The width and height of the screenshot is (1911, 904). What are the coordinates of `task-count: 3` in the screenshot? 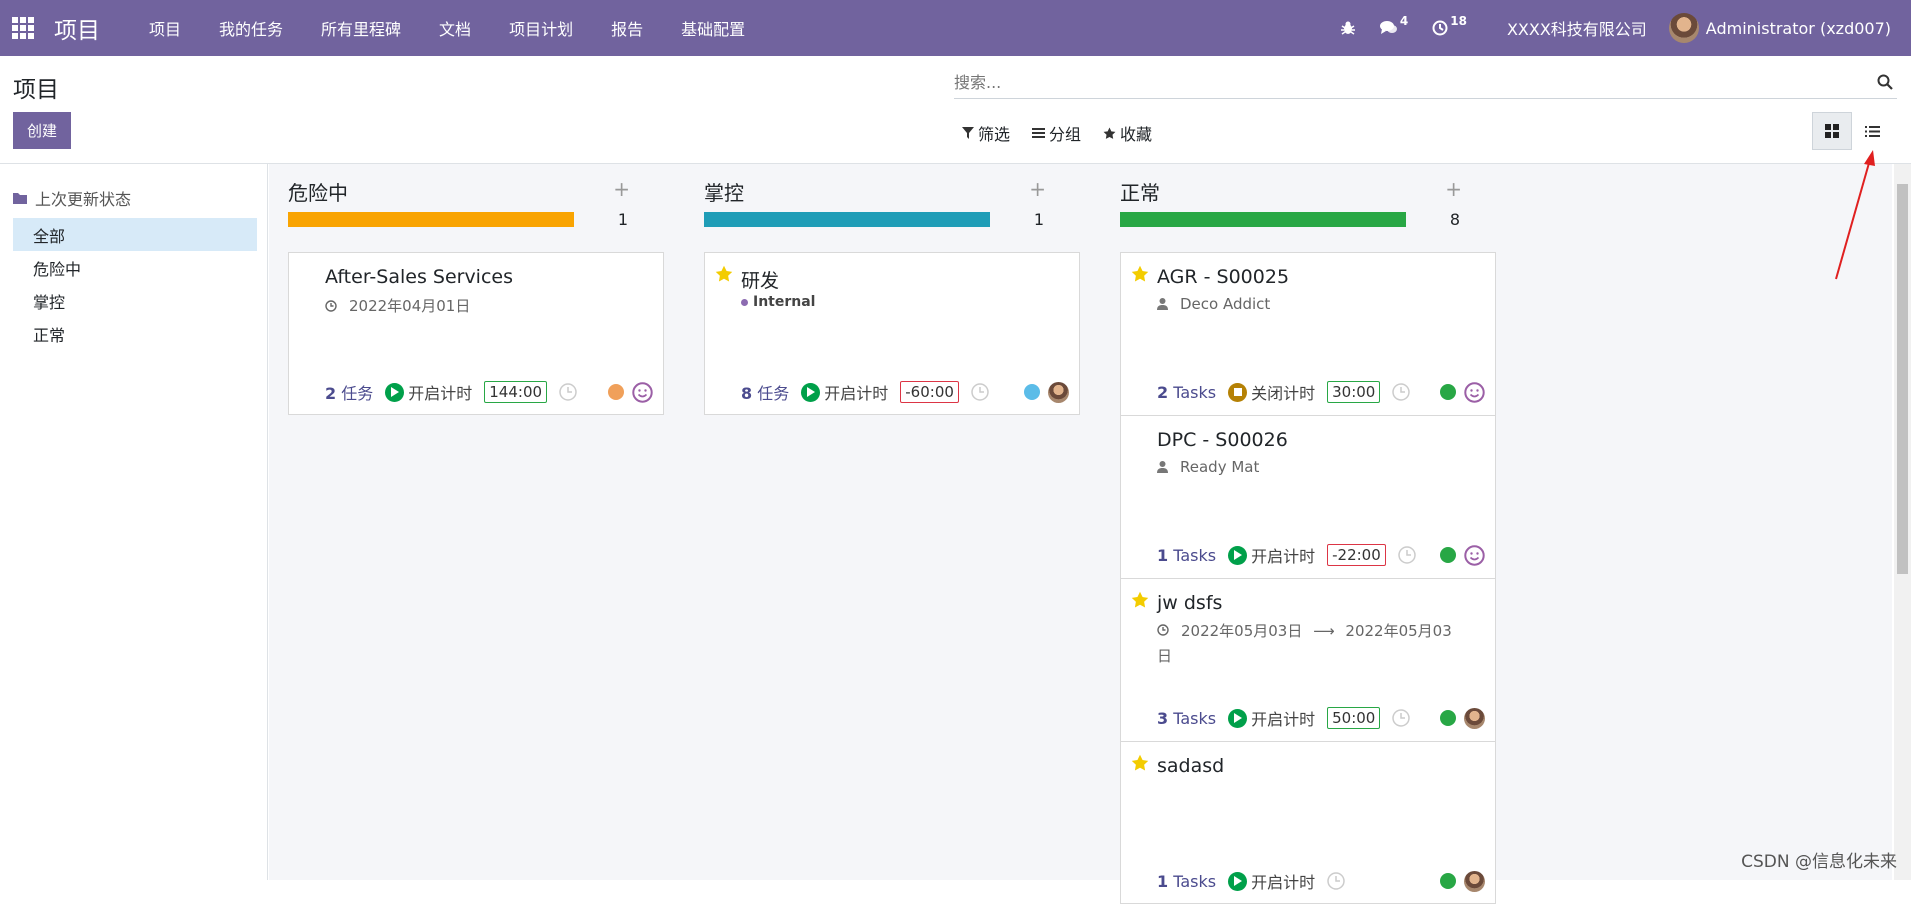 It's located at (1162, 718).